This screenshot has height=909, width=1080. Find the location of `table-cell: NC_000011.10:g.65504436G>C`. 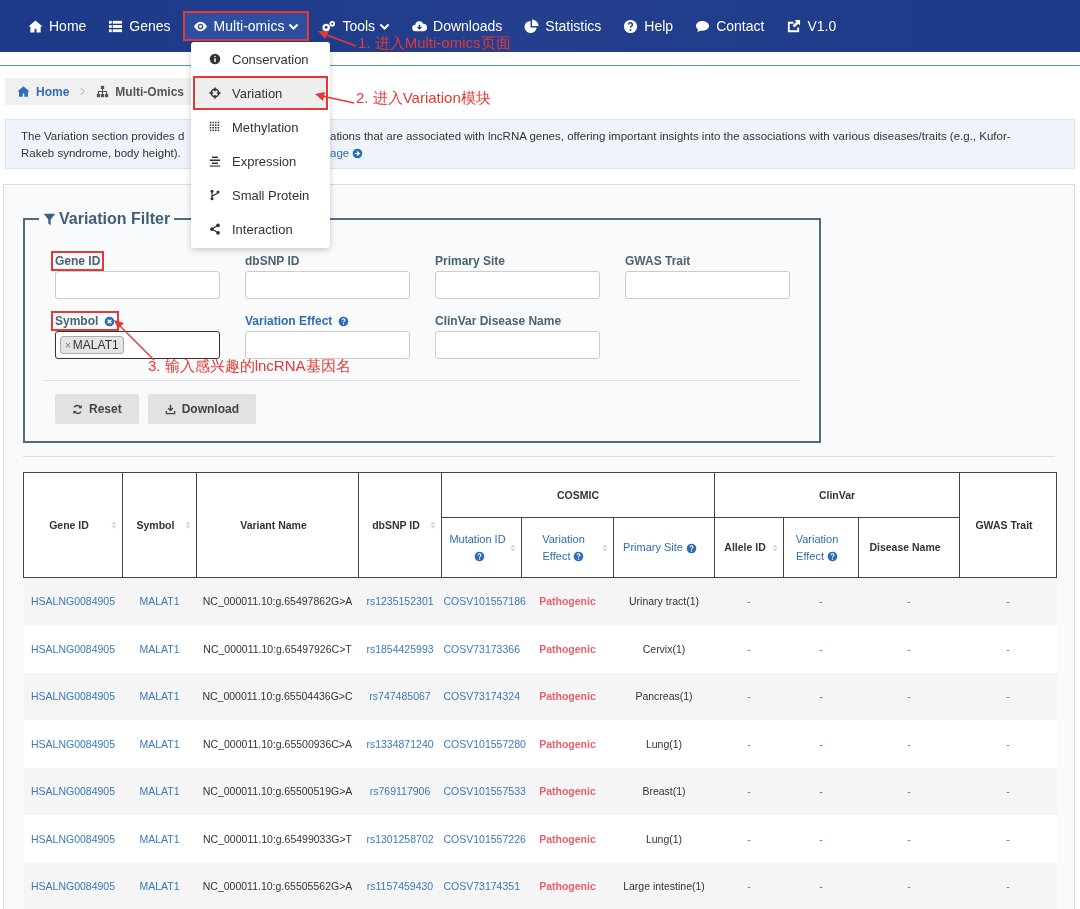

table-cell: NC_000011.10:g.65504436G>C is located at coordinates (277, 696).